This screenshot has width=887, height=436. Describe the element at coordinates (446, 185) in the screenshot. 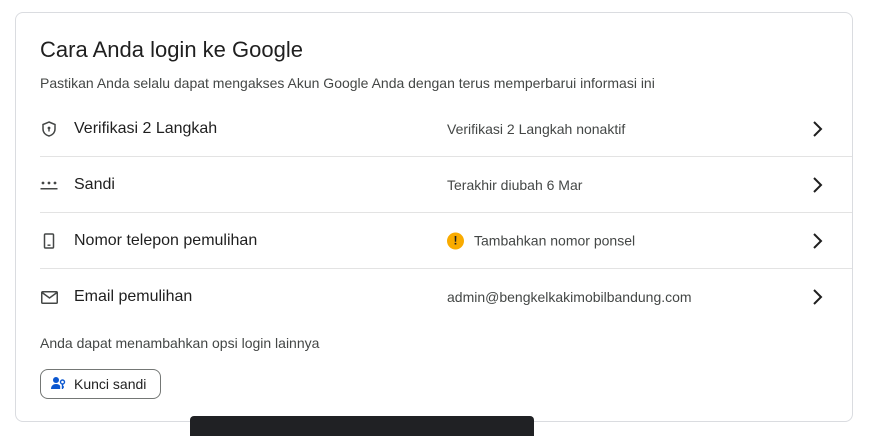

I see `row-password: Sandi Terakhir diubah 6 Mar` at that location.